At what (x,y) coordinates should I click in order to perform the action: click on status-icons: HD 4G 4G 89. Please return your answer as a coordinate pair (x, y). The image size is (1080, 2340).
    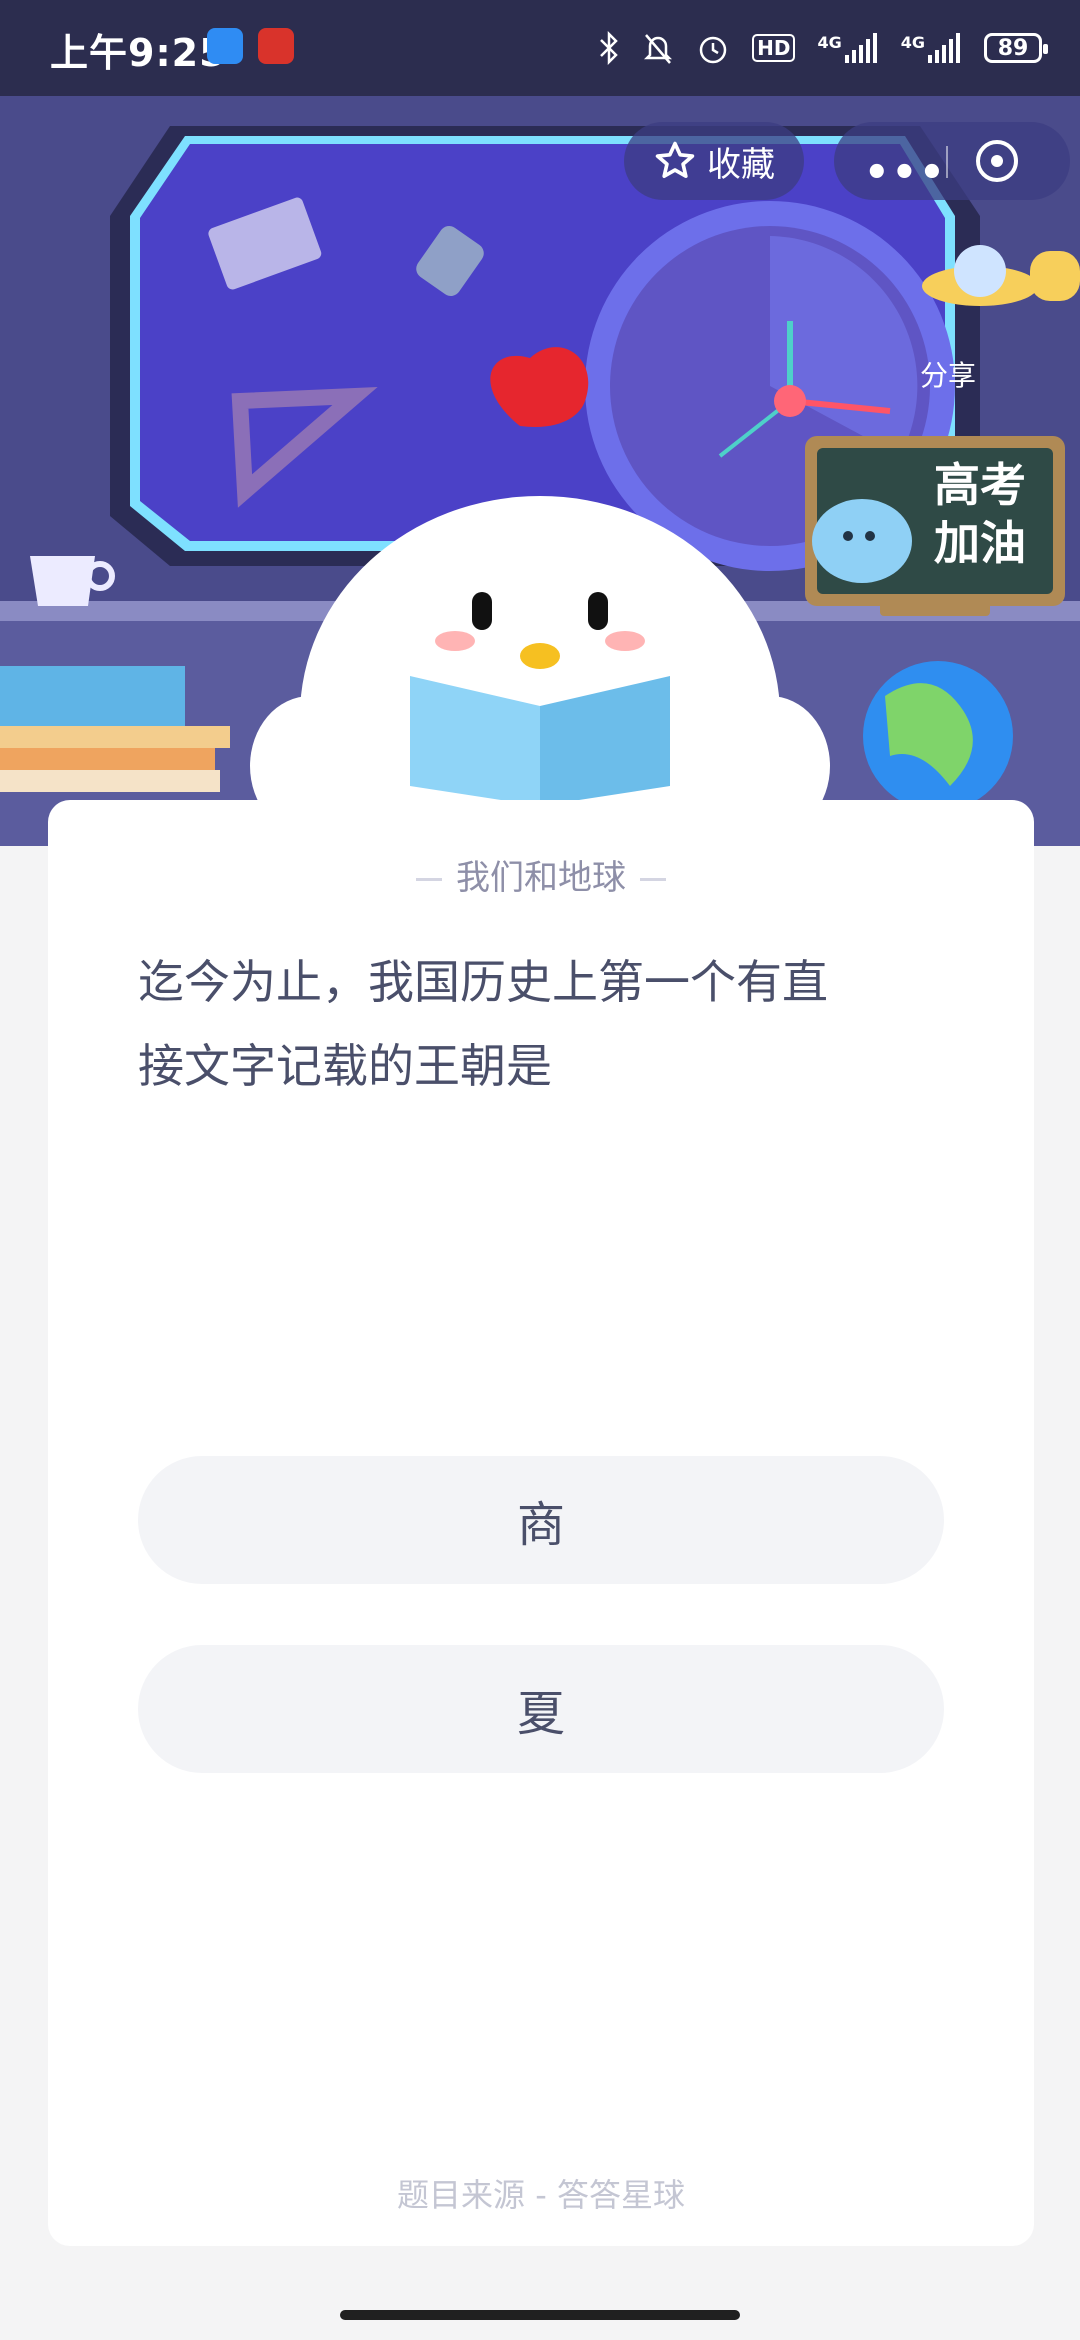
    Looking at the image, I should click on (823, 48).